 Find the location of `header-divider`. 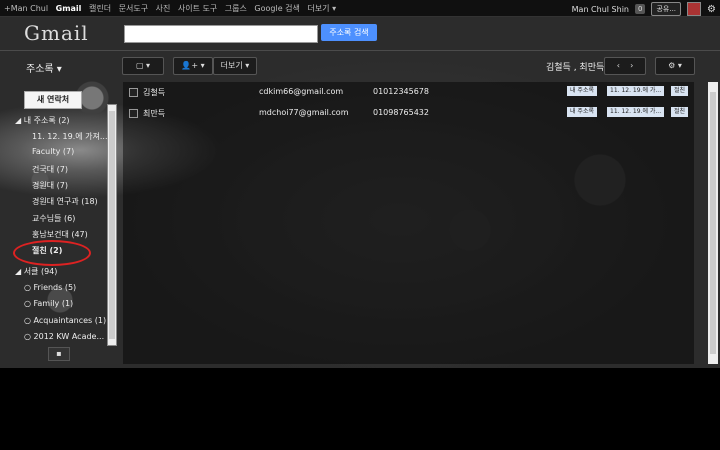

header-divider is located at coordinates (360, 50).